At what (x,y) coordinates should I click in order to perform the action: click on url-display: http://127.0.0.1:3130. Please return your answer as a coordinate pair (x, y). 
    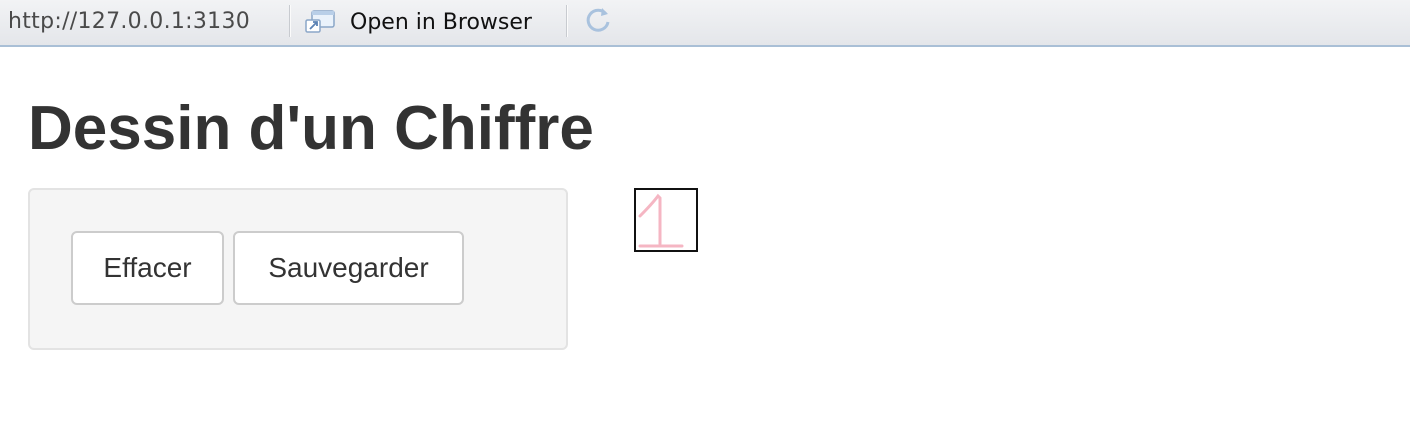
    Looking at the image, I should click on (129, 21).